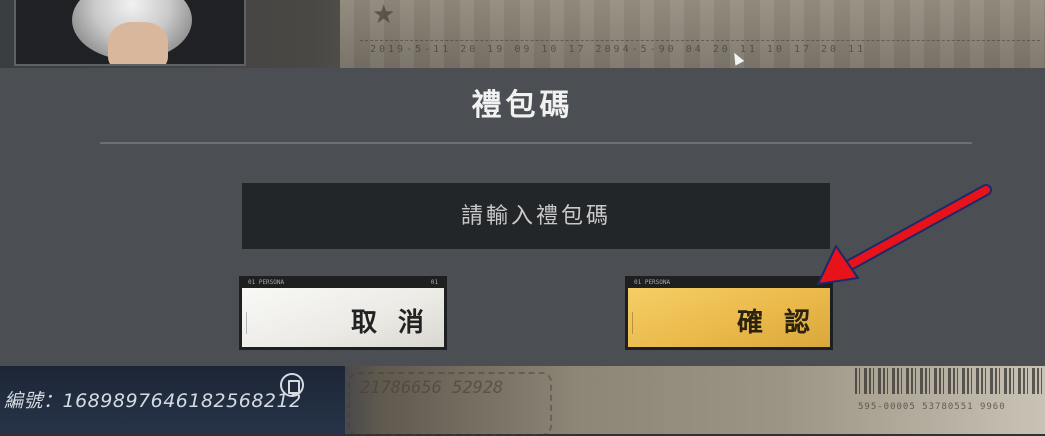 Image resolution: width=1045 pixels, height=436 pixels. I want to click on copy-icon, so click(292, 385).